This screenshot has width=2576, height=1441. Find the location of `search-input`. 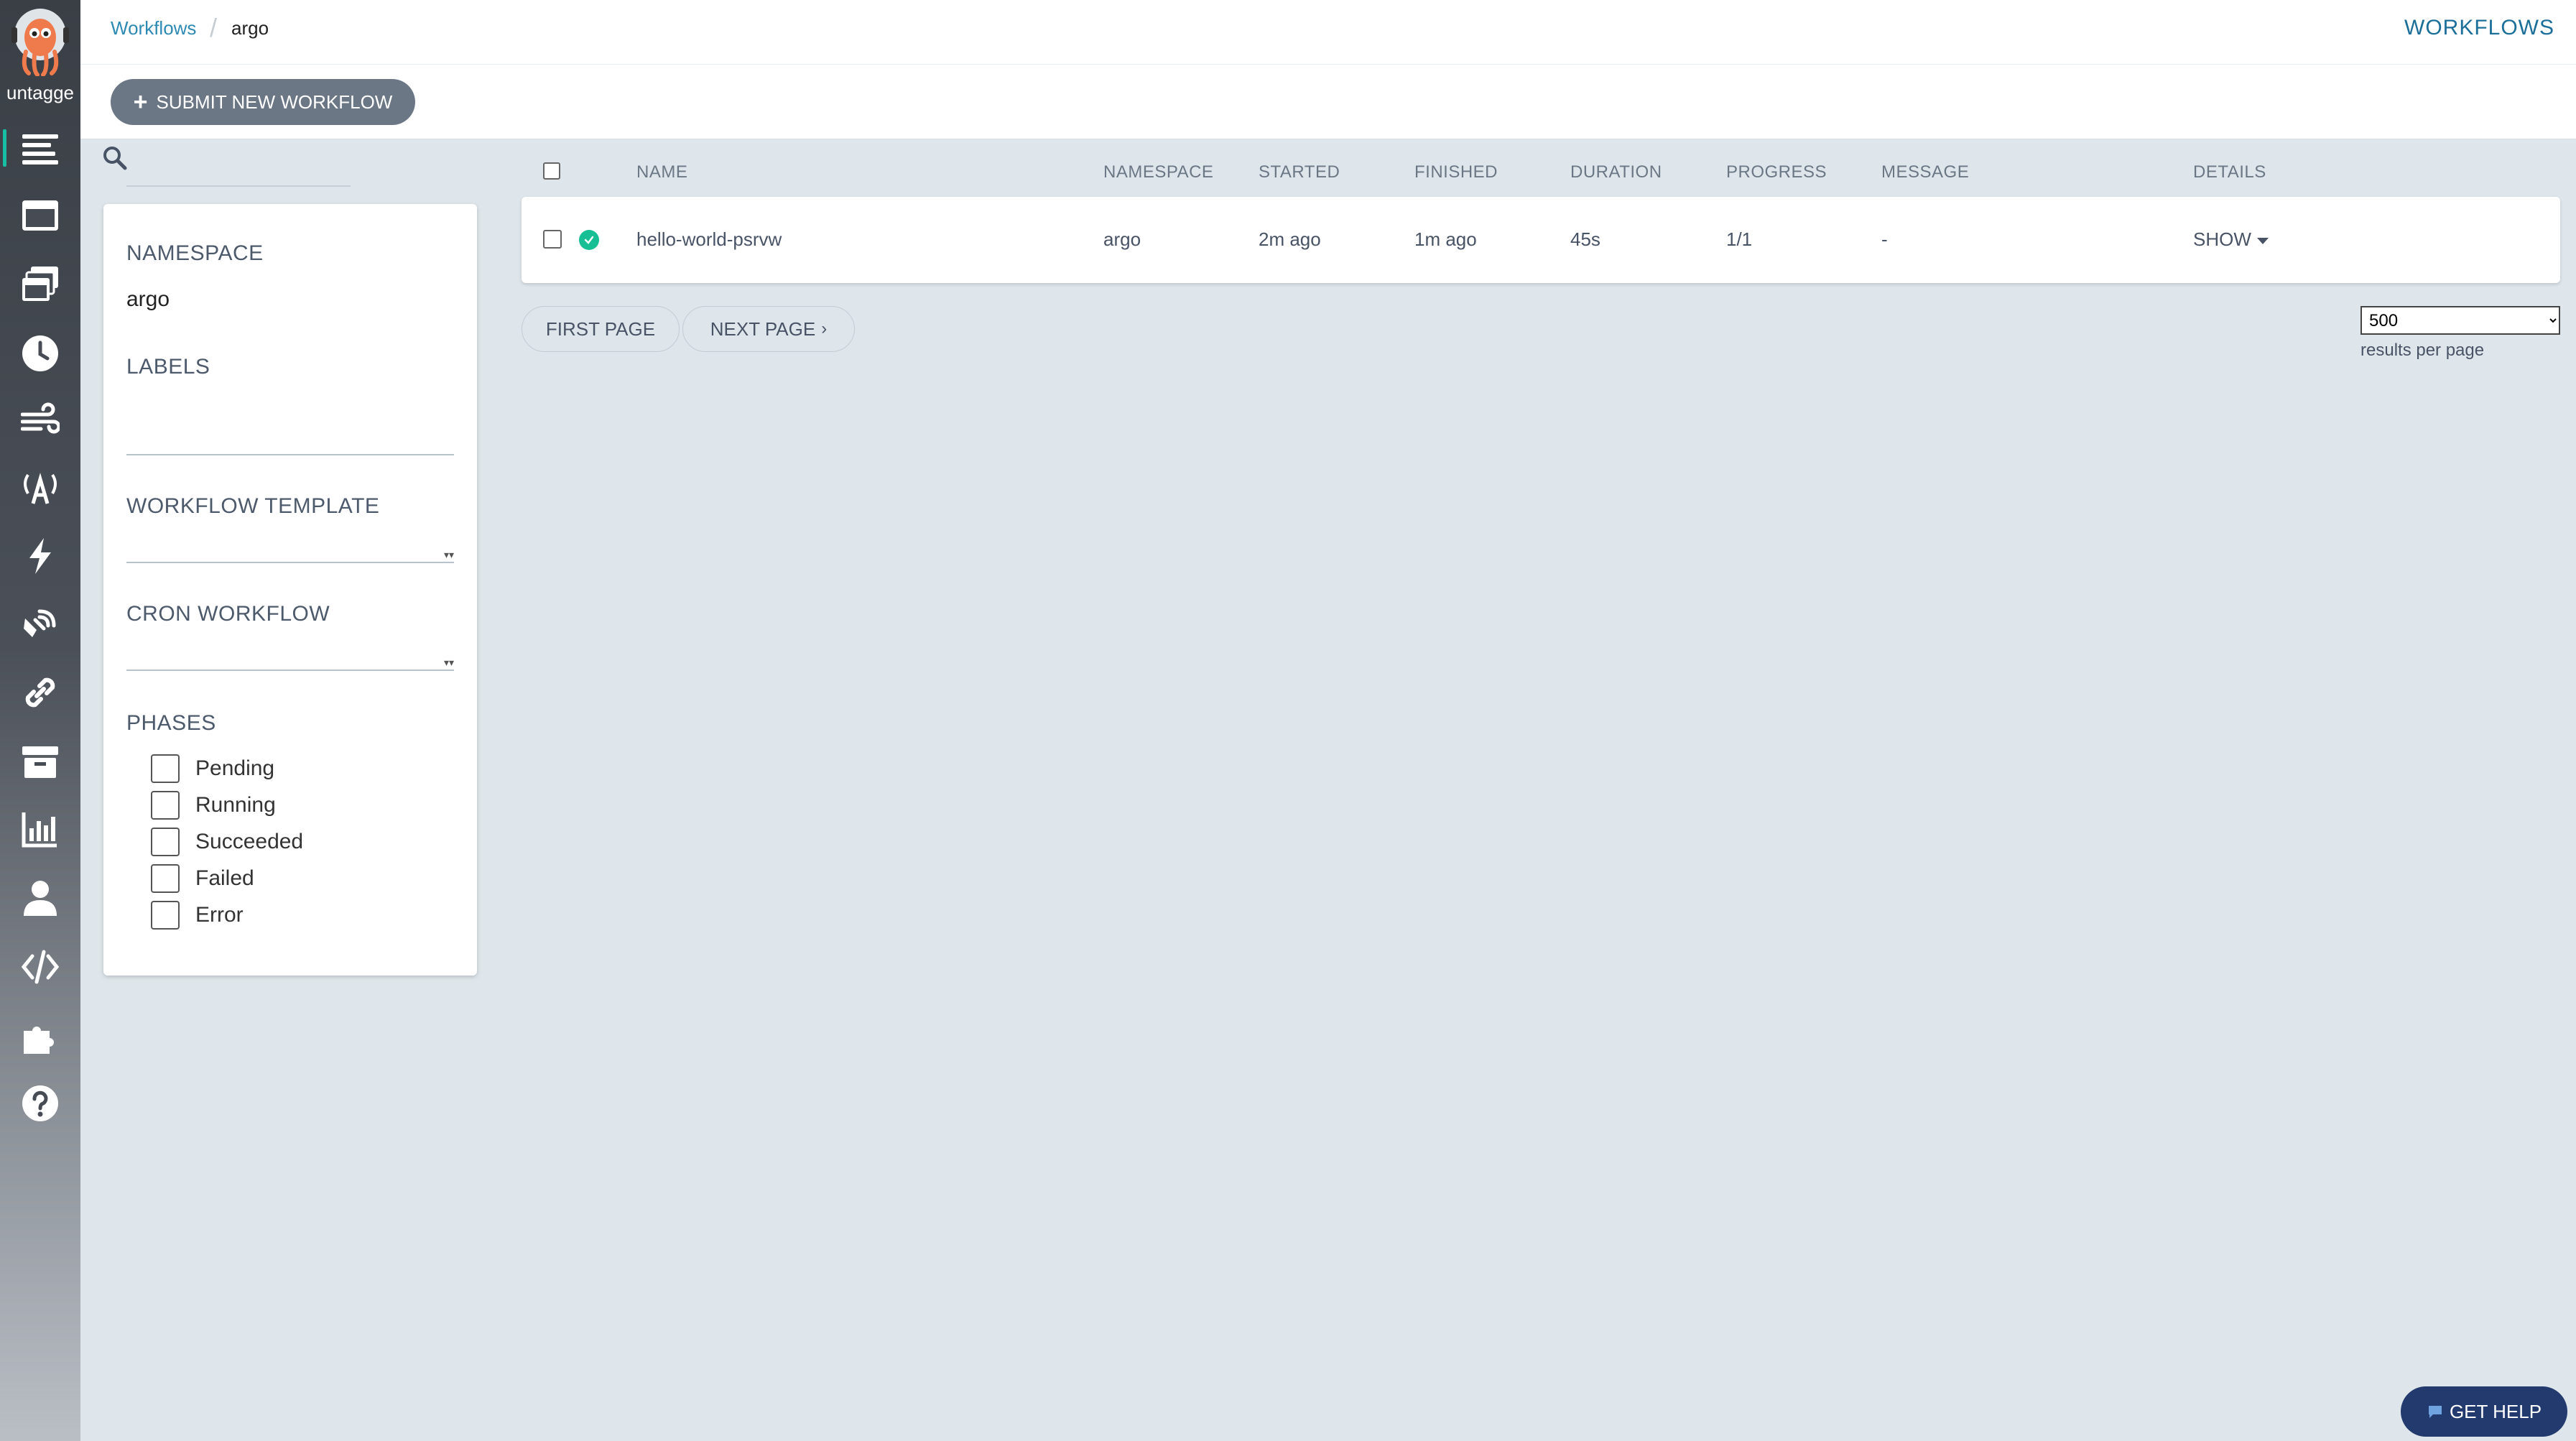

search-input is located at coordinates (238, 168).